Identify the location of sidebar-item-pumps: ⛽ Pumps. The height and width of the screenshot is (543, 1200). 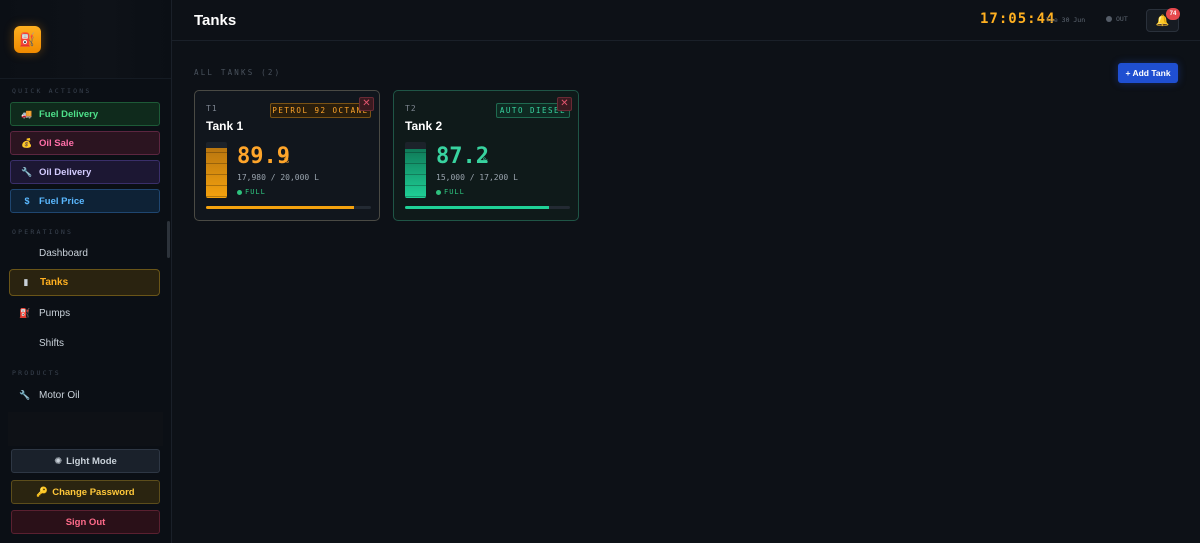
(84, 313).